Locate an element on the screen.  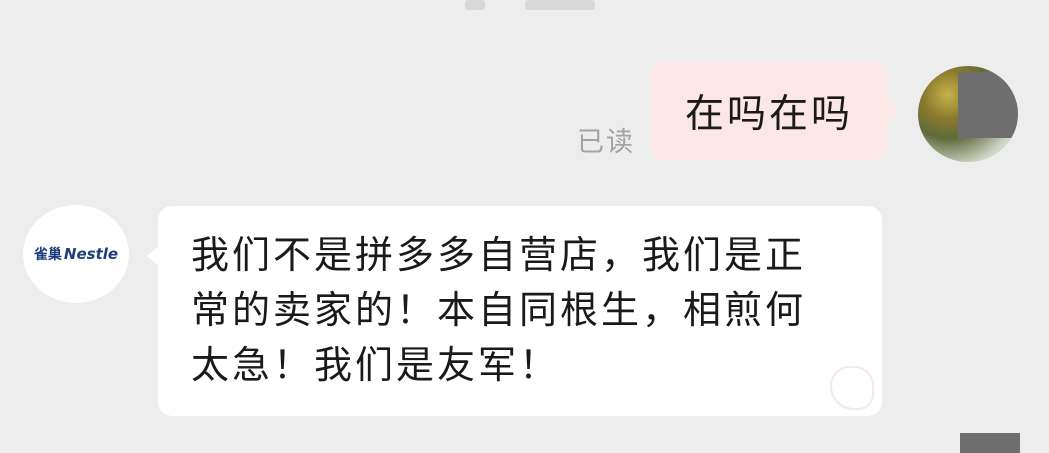
nestle-logo: 雀巢 Nestle is located at coordinates (76, 254).